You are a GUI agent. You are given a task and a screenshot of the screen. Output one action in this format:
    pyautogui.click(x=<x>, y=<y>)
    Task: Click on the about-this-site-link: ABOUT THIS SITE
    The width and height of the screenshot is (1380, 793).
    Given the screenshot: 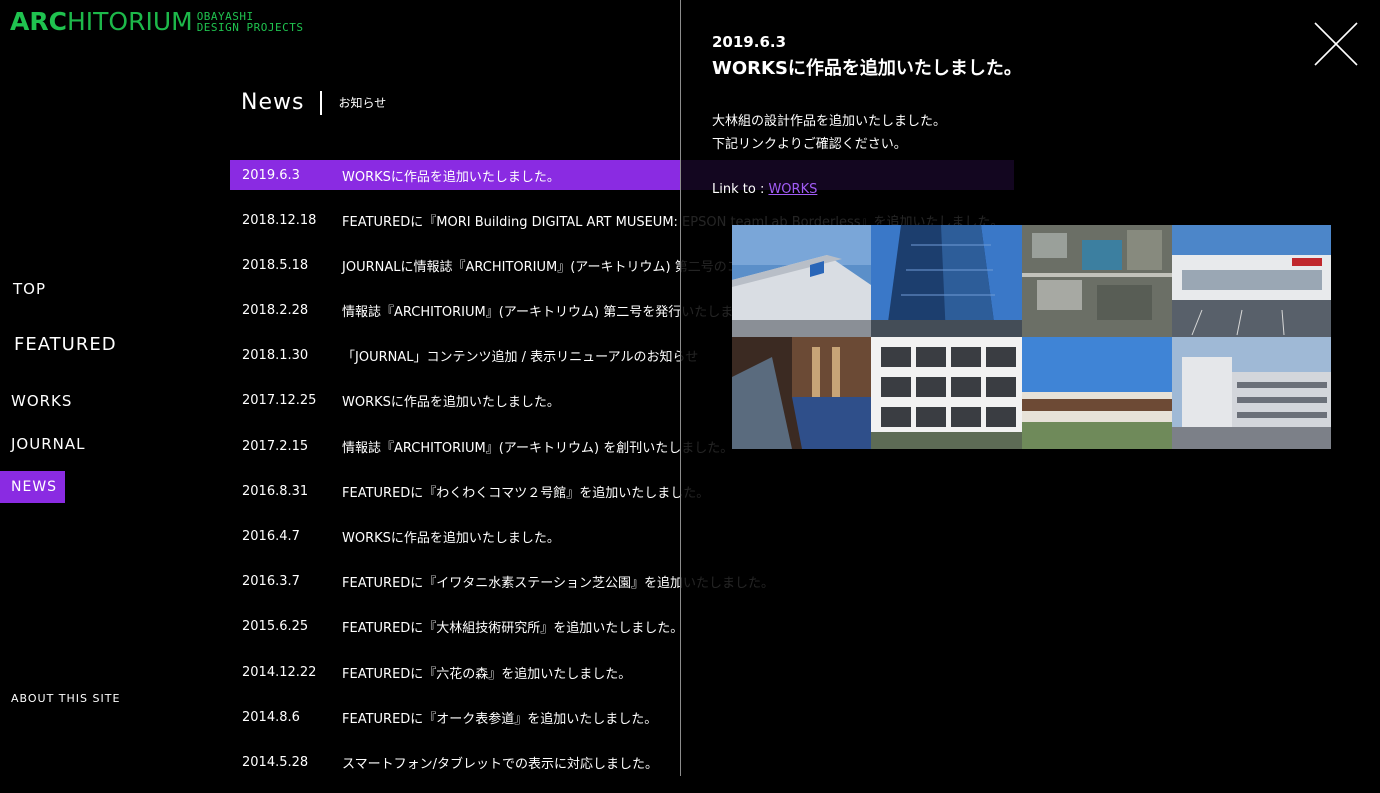 What is the action you would take?
    pyautogui.click(x=65, y=698)
    